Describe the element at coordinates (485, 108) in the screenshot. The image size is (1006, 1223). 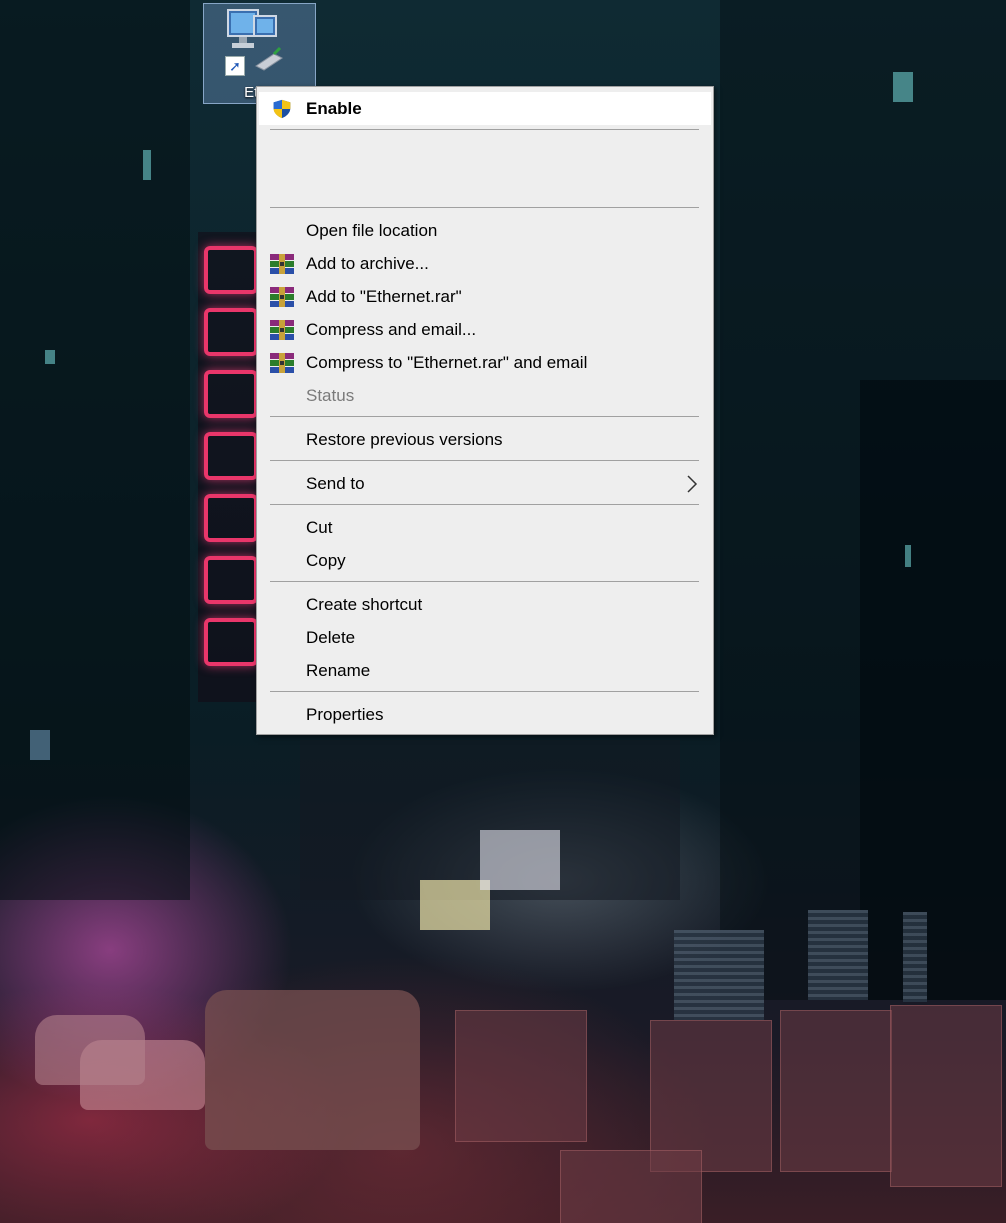
I see `menu-item-enable: Enable` at that location.